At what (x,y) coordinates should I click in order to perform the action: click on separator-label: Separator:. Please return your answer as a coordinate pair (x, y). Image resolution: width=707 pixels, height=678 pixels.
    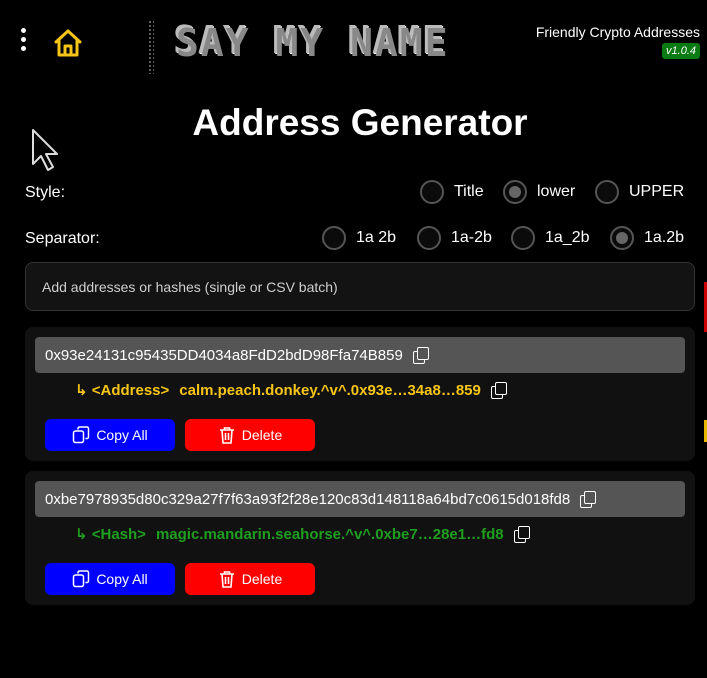
    Looking at the image, I should click on (62, 238).